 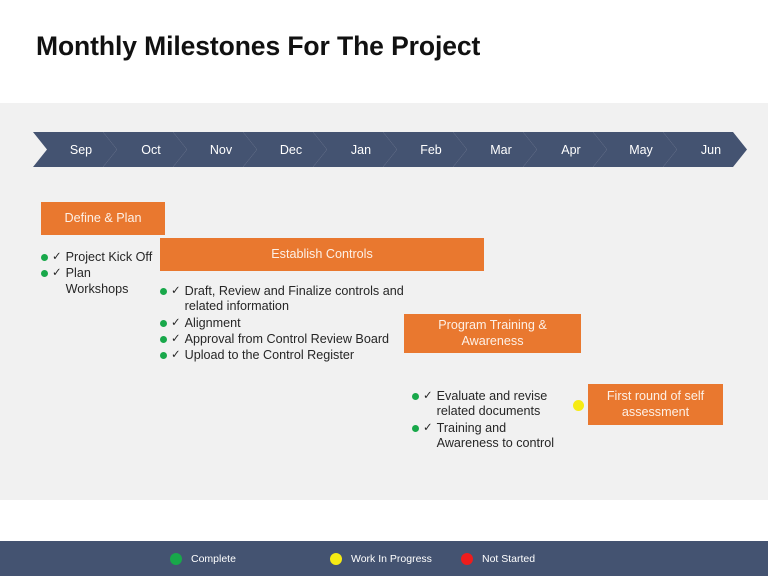 I want to click on timeline-month-label: Nov, so click(x=221, y=149).